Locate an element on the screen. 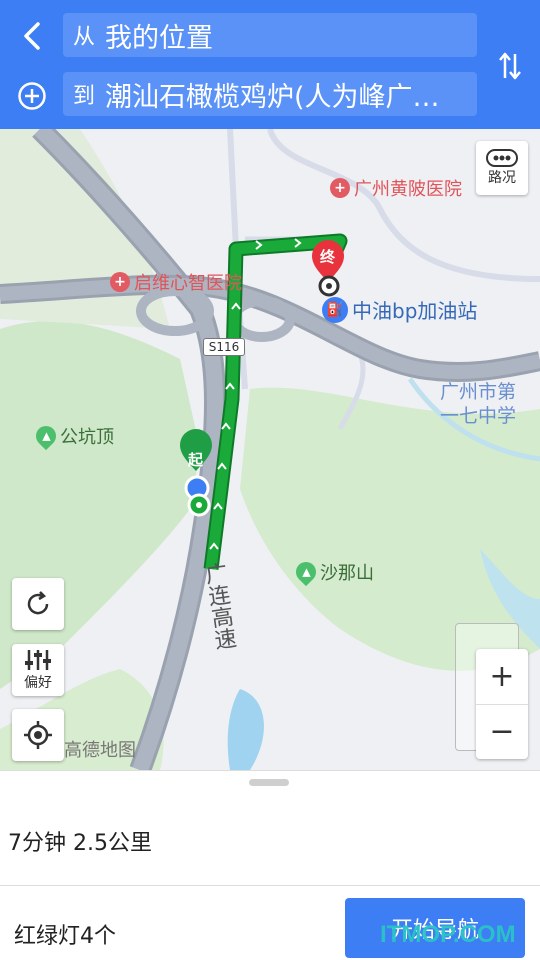 The image size is (540, 960). preference-label: 偏好 is located at coordinates (38, 683).